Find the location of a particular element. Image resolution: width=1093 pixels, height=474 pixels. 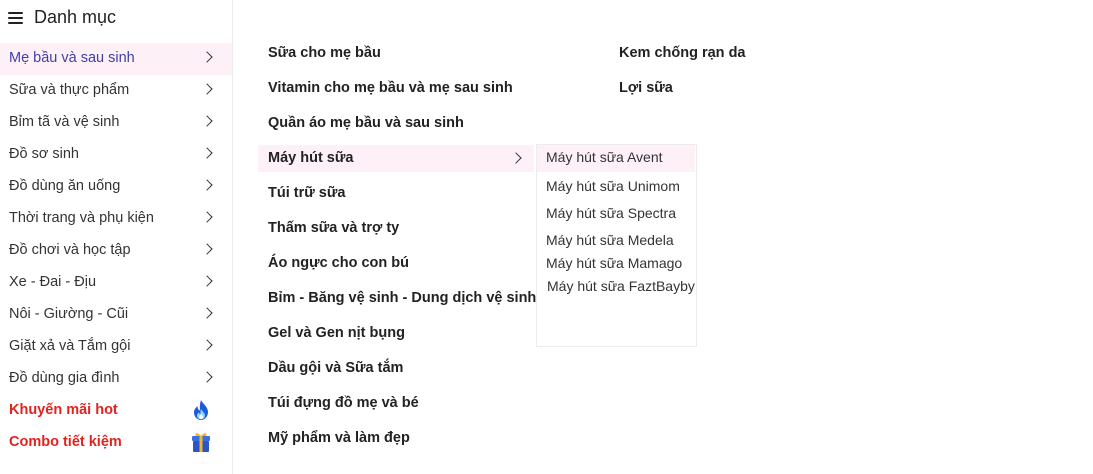

flyout-item: Máy hút sữa Unimom is located at coordinates (613, 186).